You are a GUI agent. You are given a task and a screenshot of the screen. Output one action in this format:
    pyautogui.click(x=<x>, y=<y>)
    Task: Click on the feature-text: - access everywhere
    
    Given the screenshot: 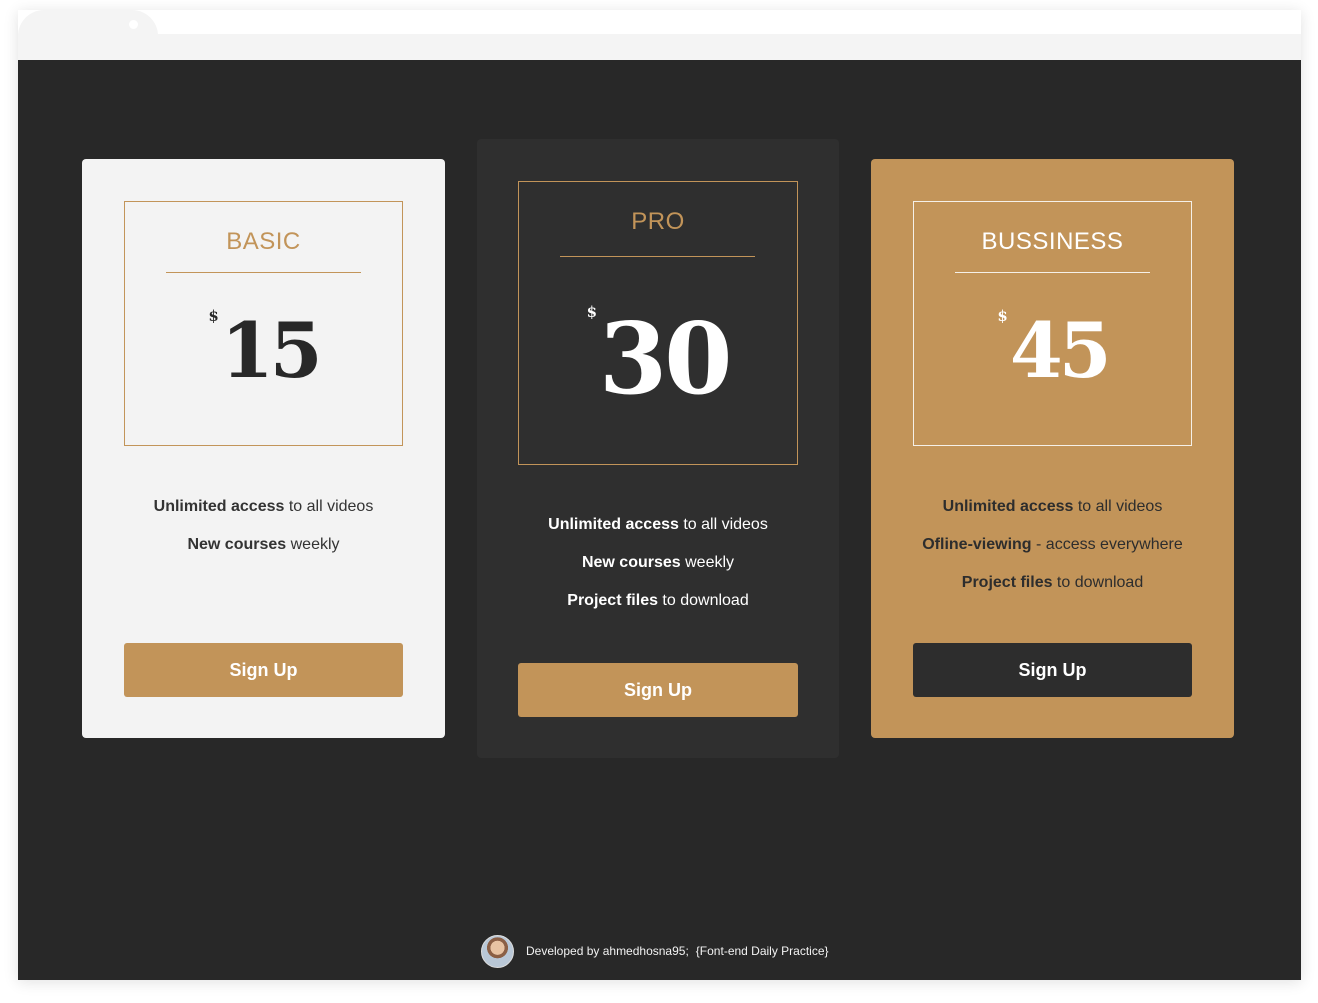 What is the action you would take?
    pyautogui.click(x=1107, y=544)
    